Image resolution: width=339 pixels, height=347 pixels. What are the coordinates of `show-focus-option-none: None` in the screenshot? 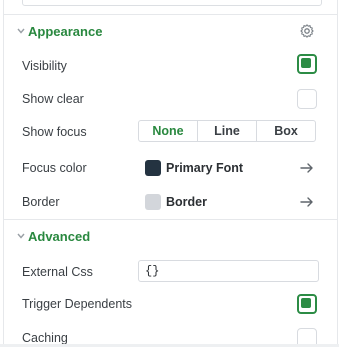 It's located at (168, 131).